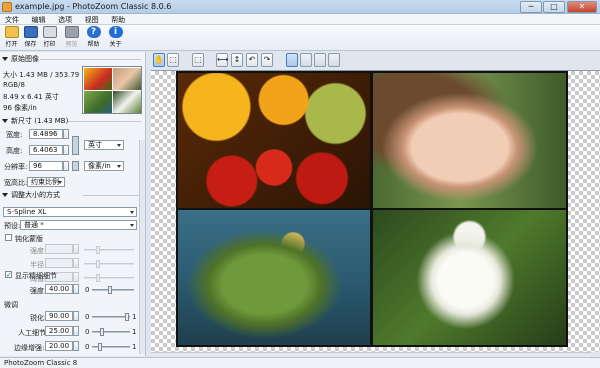 Image resolution: width=600 pixels, height=368 pixels. I want to click on menu-edit: 编辑, so click(39, 19).